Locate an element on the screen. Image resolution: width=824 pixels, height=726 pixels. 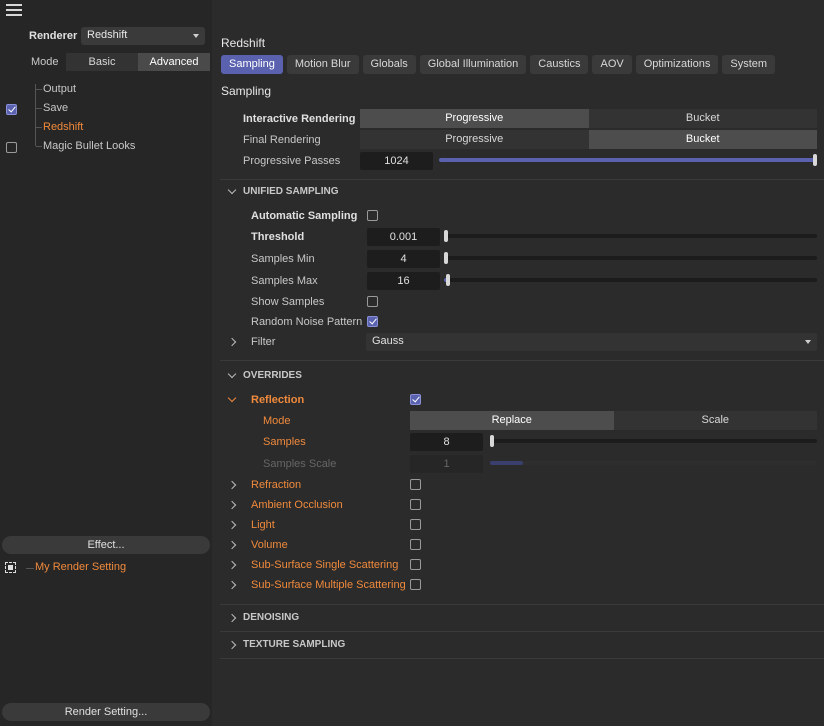
mode-advanced-button: Advanced is located at coordinates (174, 62).